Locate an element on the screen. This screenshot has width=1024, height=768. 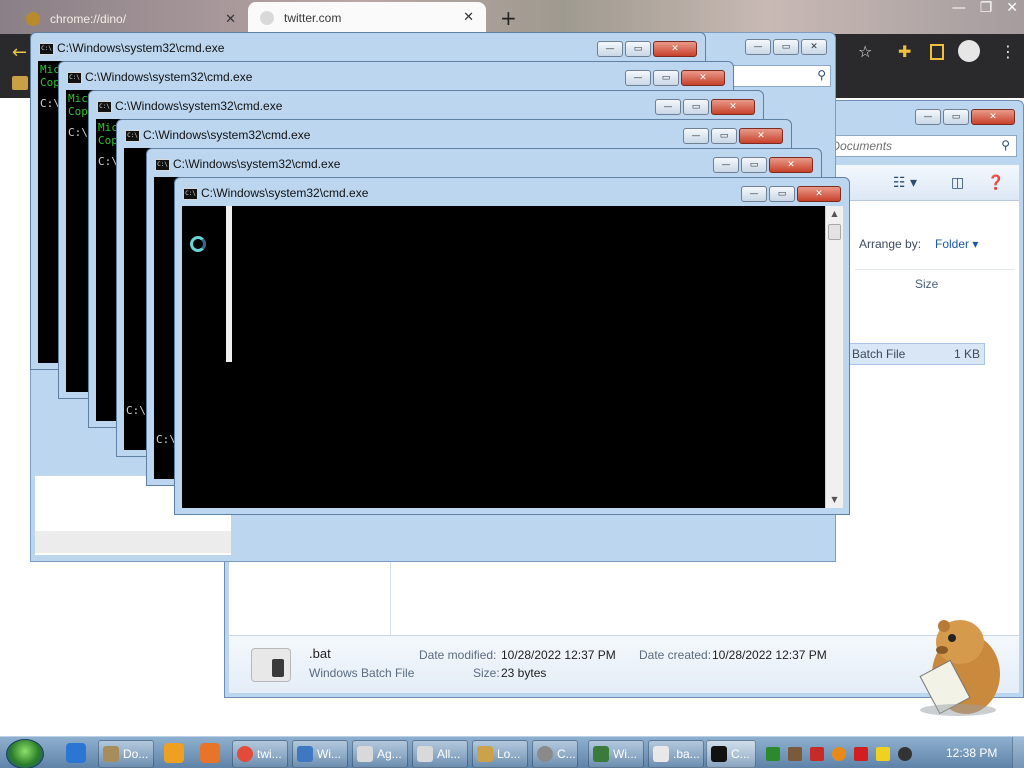
tray-search-icon is located at coordinates (839, 754).